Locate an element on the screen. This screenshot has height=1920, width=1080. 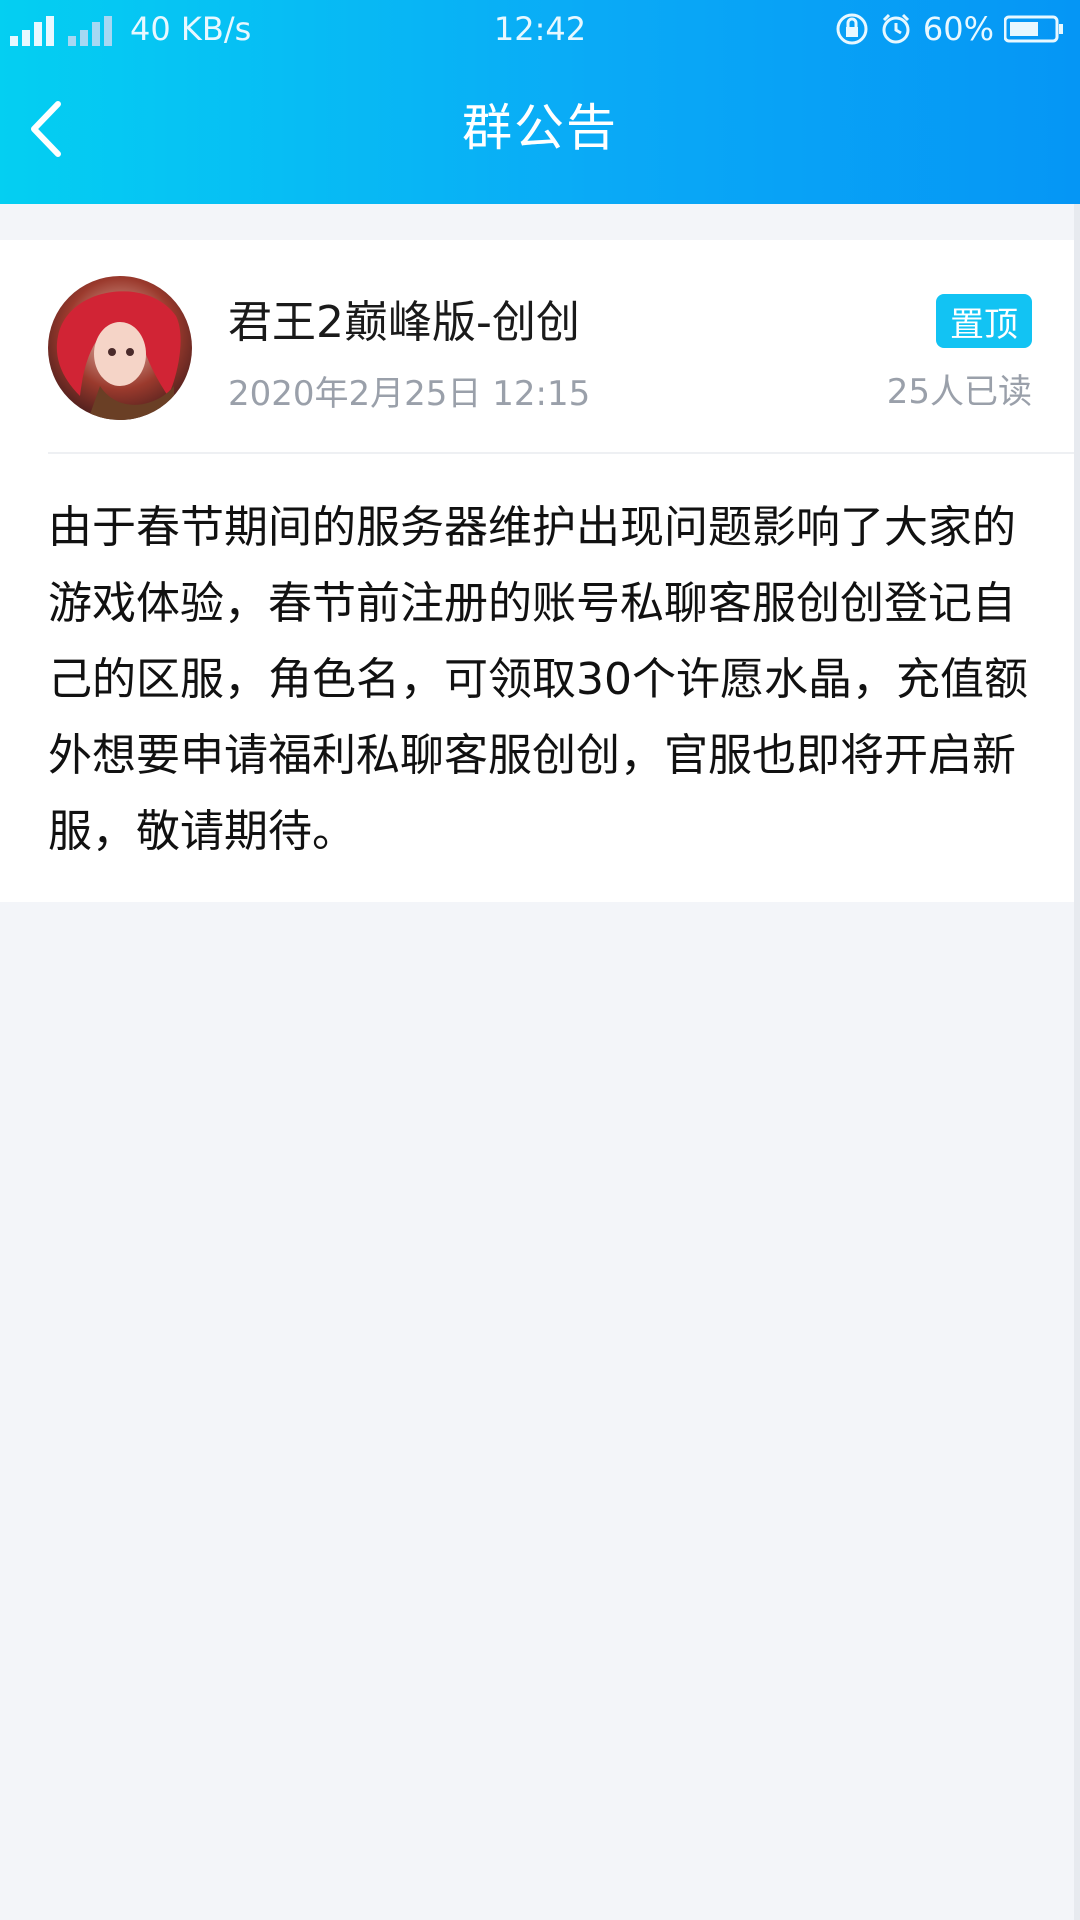
top-bar: 40 KB/s 12:42 60% 群公告 is located at coordinates (540, 102).